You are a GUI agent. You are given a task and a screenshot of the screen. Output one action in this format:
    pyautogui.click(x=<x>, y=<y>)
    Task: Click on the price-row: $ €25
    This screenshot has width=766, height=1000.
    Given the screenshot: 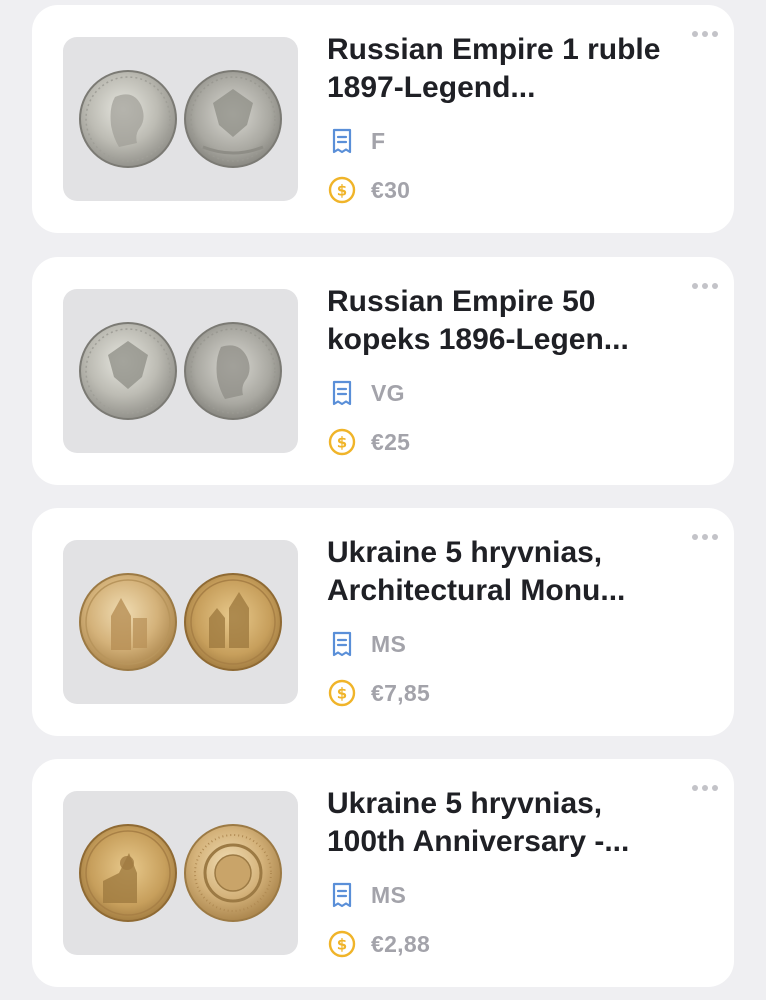 What is the action you would take?
    pyautogui.click(x=369, y=442)
    